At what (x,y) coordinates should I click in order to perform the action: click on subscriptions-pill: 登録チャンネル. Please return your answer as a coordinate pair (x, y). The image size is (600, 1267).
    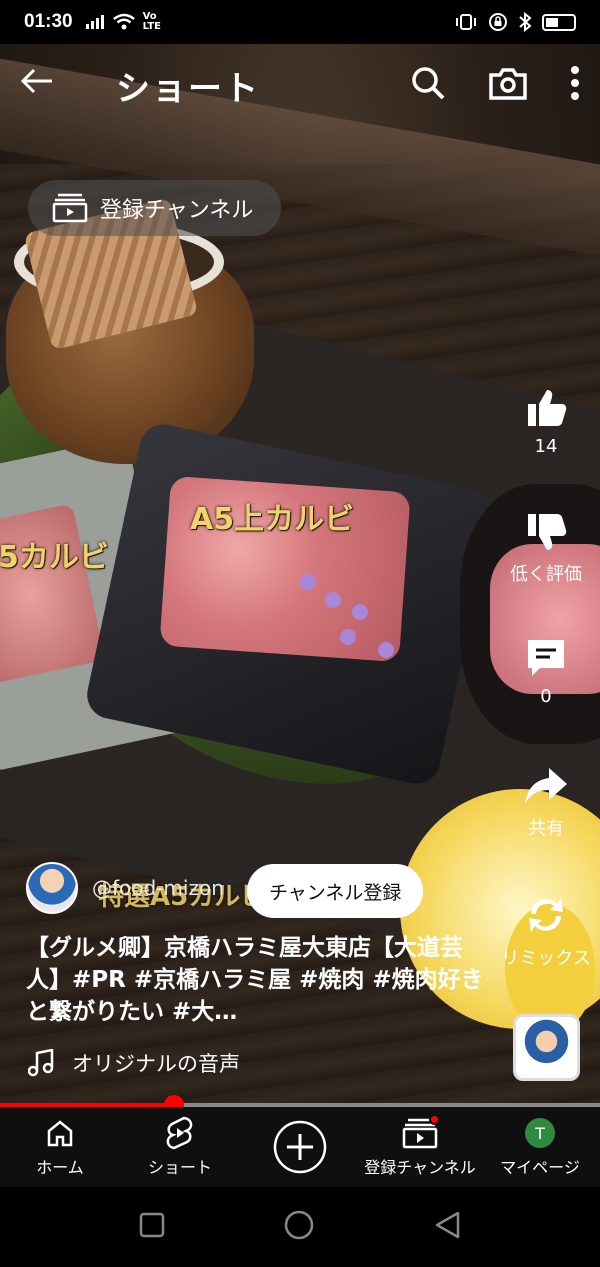
    Looking at the image, I should click on (155, 208).